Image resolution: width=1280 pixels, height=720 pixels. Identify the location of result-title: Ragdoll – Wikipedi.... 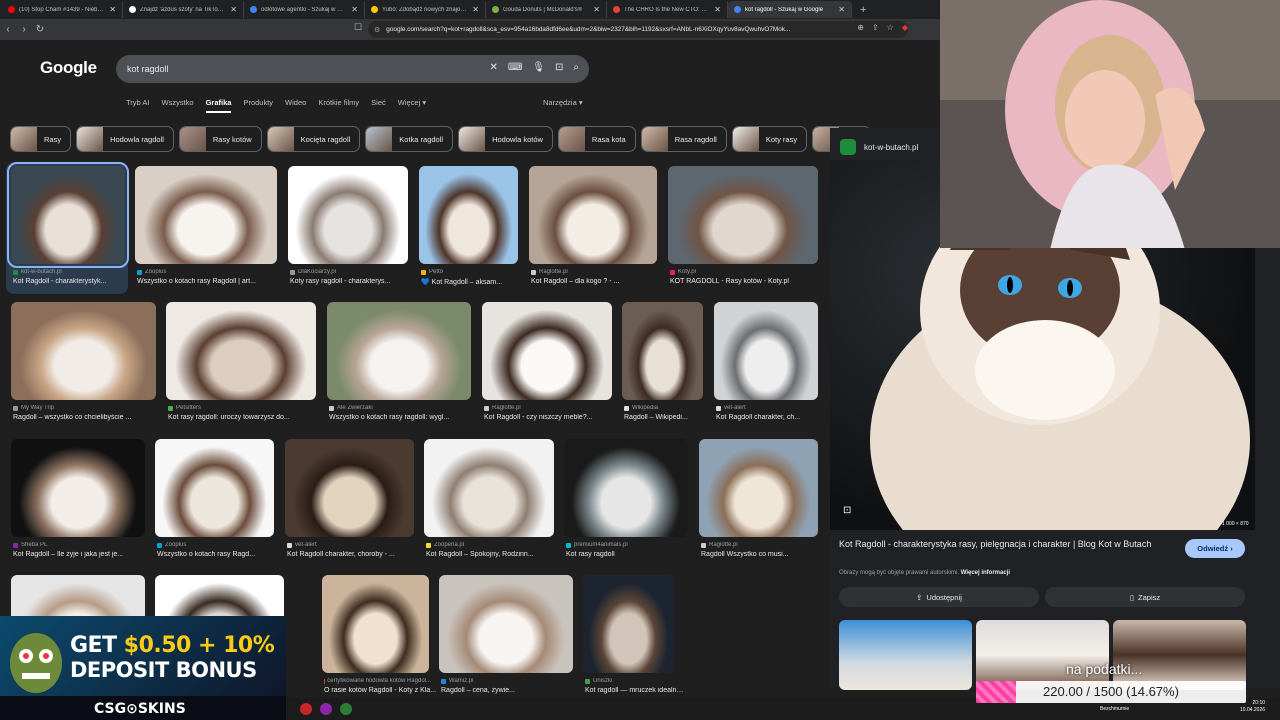
(668, 417).